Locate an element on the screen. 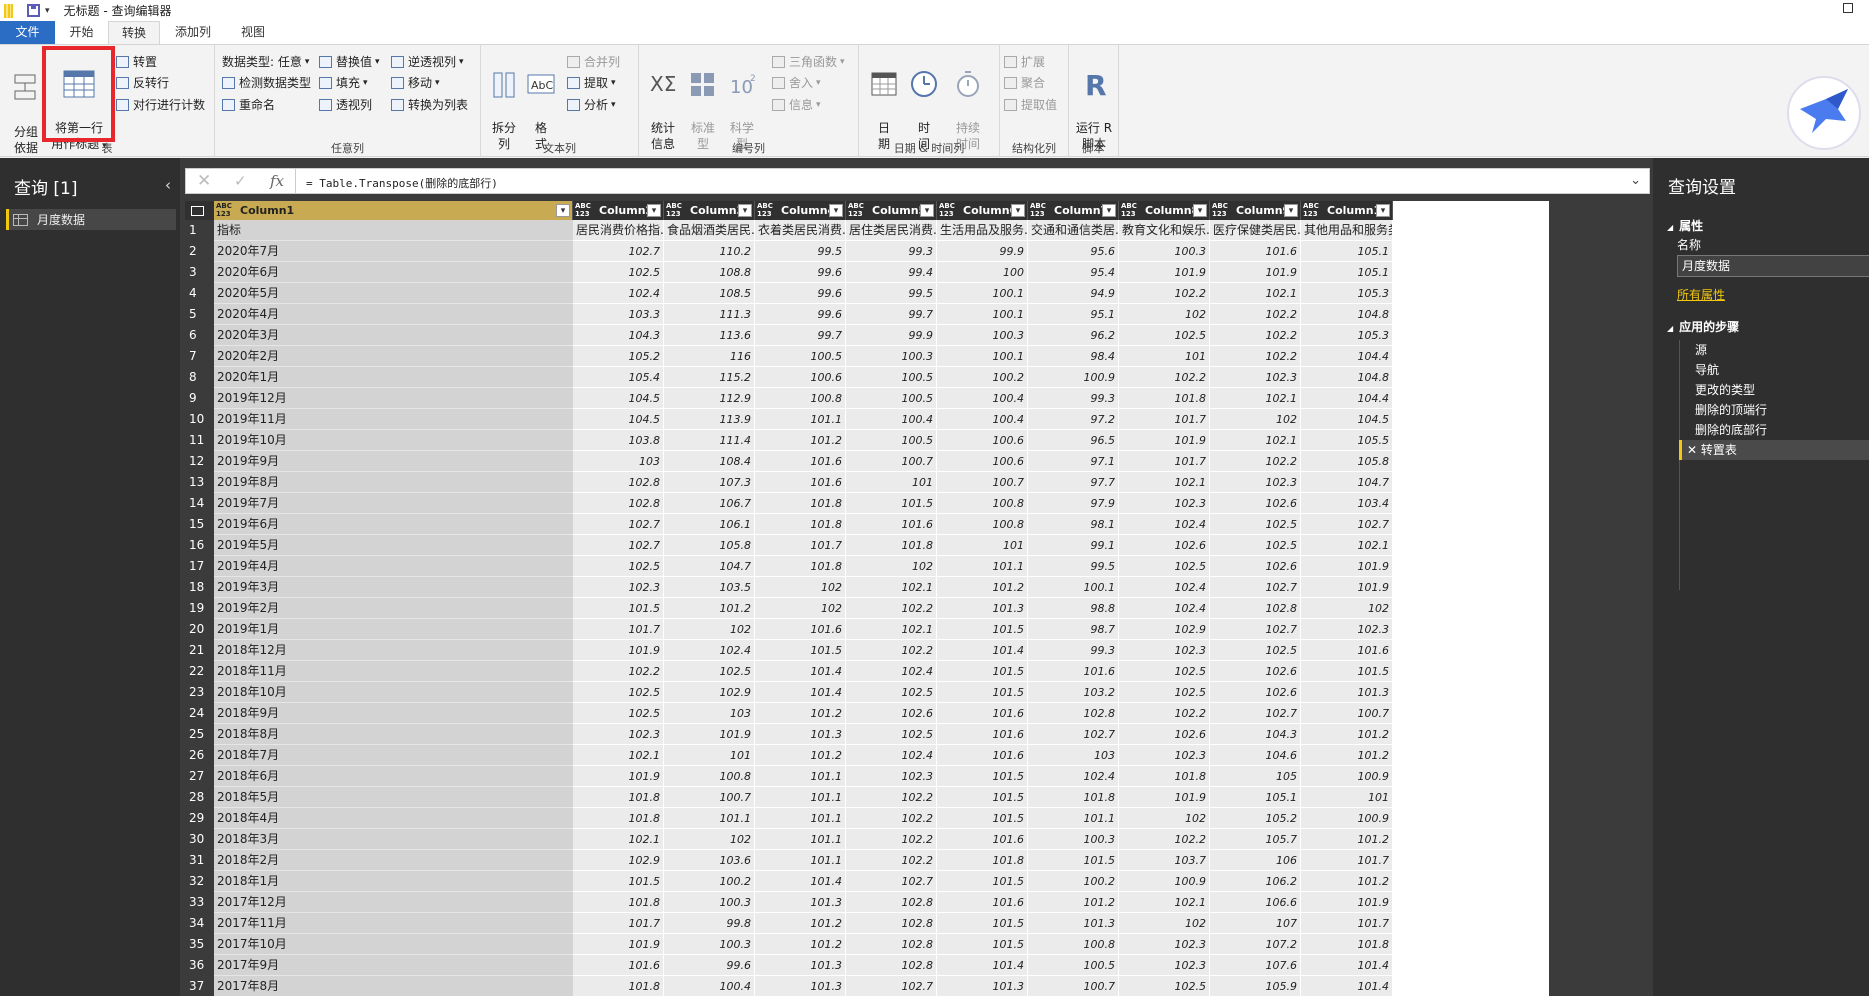 The height and width of the screenshot is (996, 1869). query-item: 月度数据 is located at coordinates (91, 219).